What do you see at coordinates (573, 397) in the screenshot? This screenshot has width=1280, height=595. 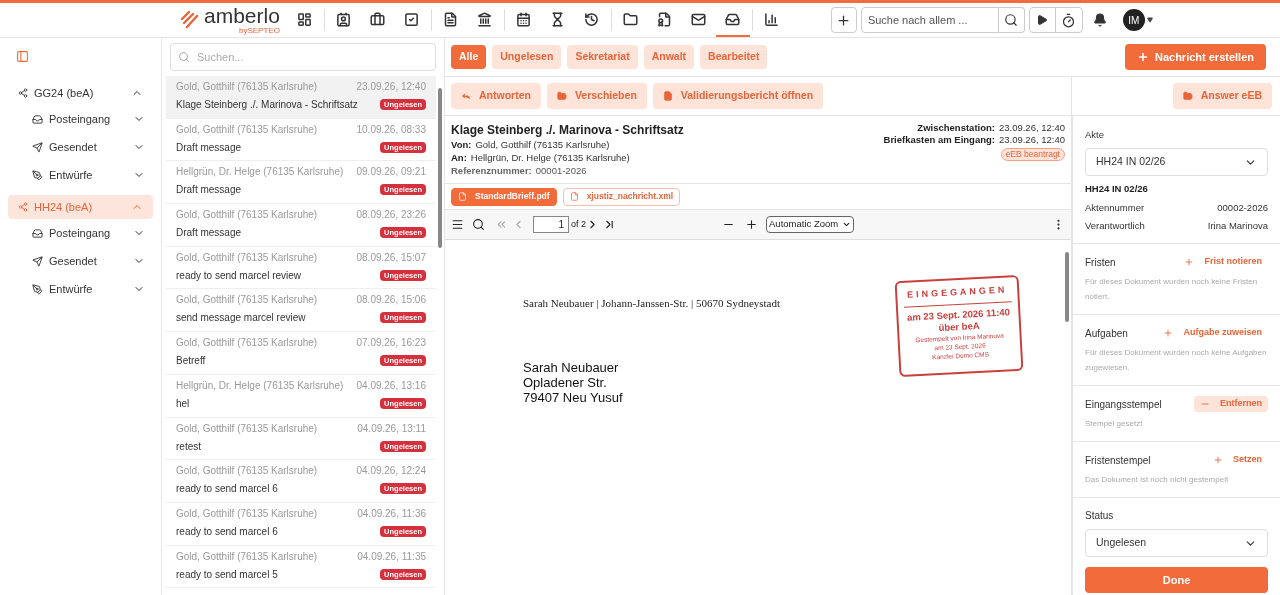 I see `address-line: 79407 Neu Yusuf` at bounding box center [573, 397].